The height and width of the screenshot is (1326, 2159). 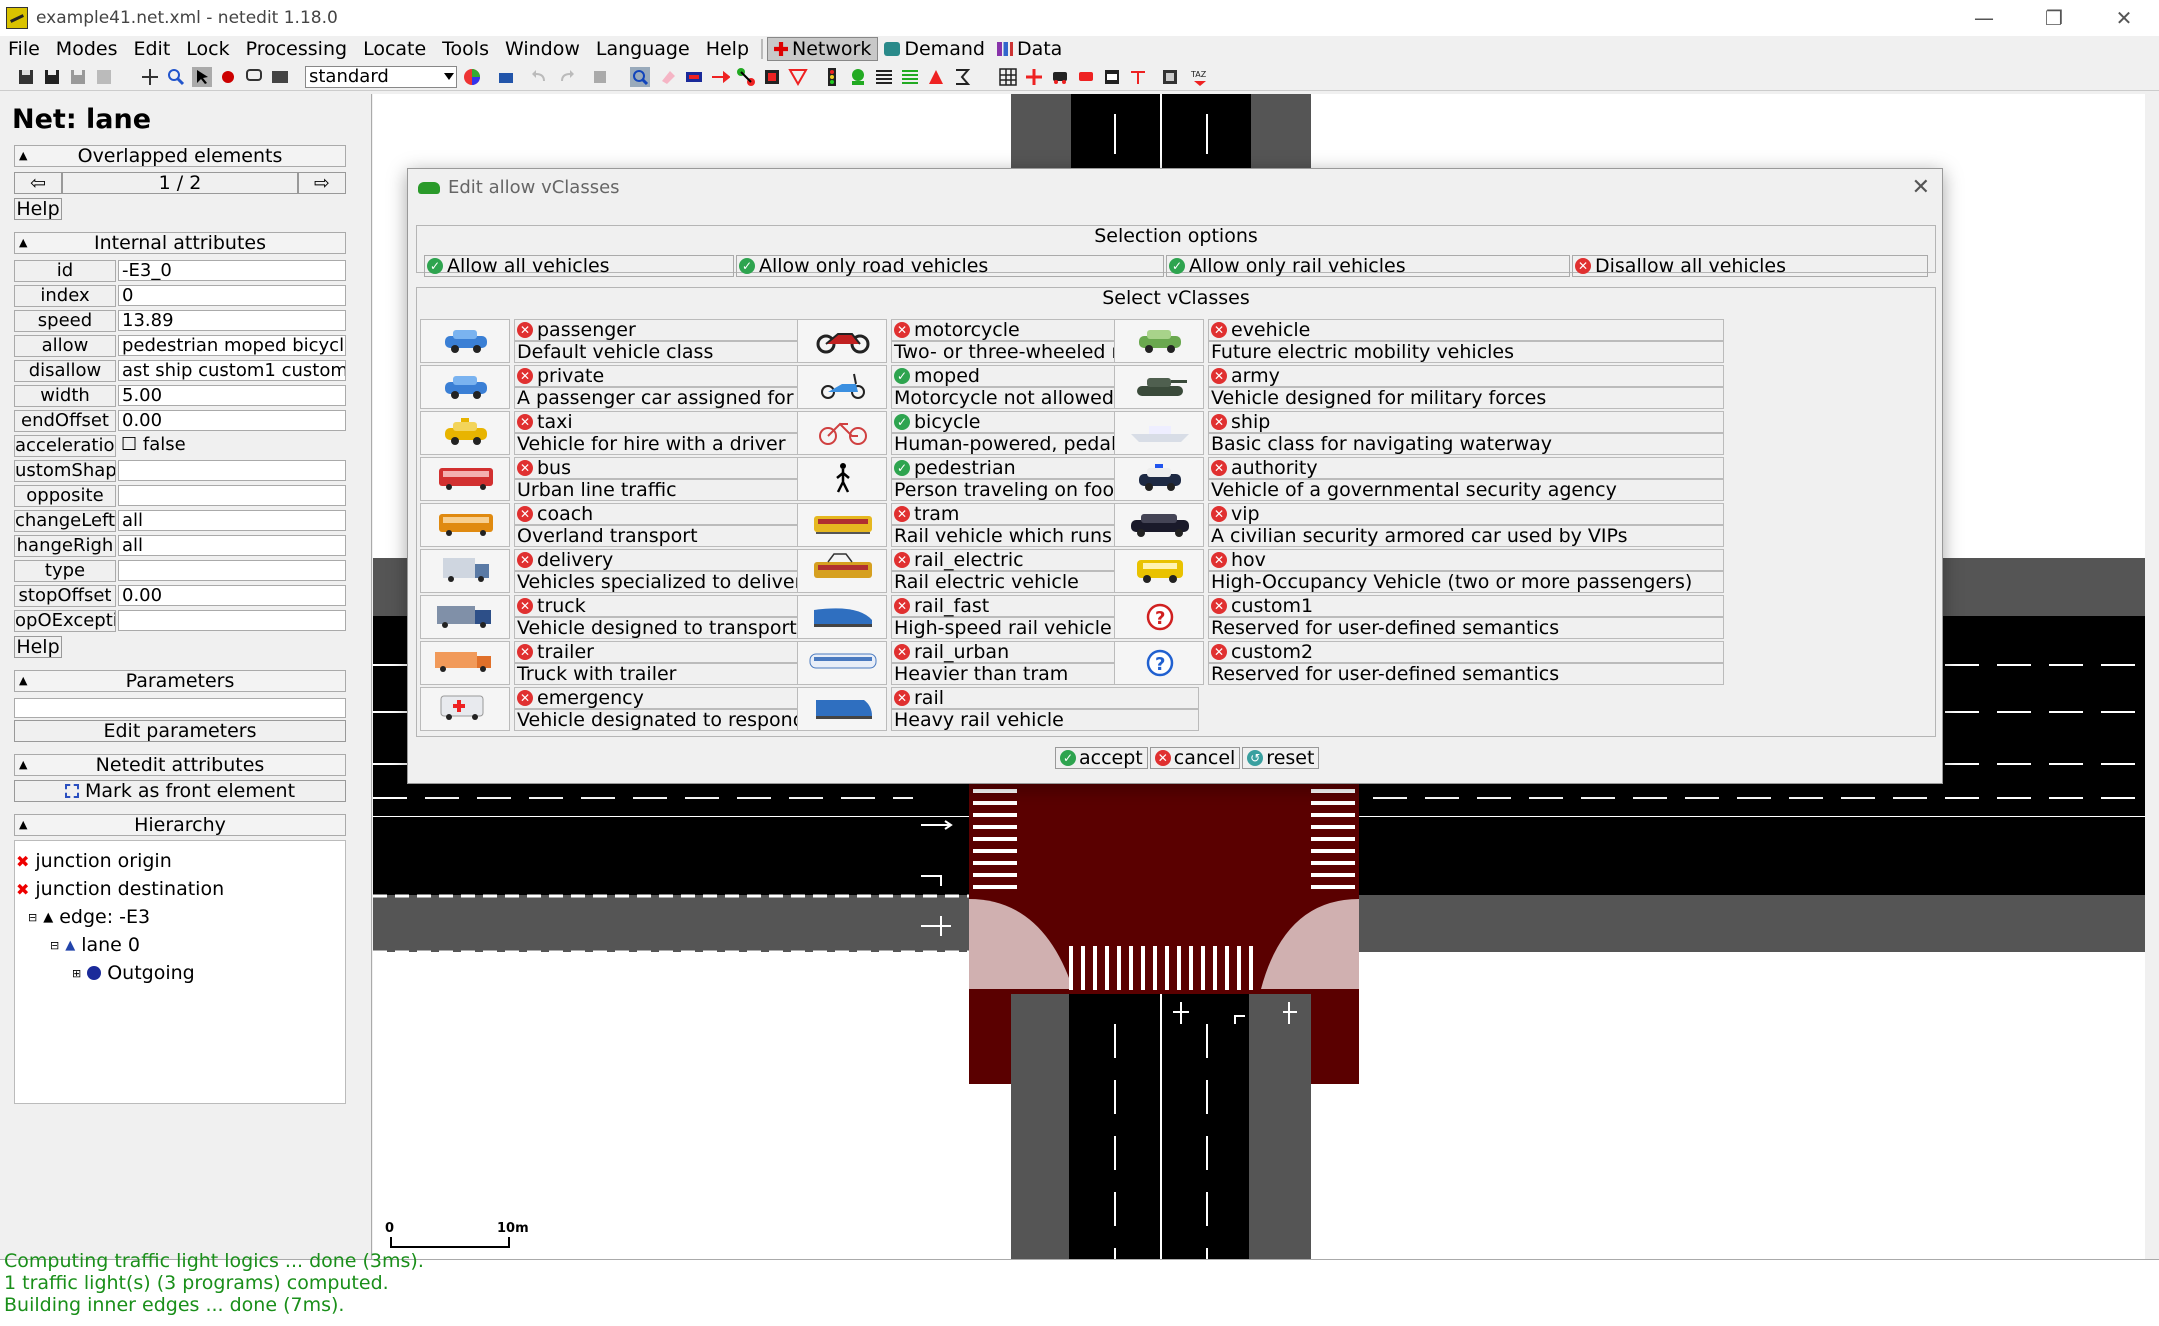 I want to click on attr-value-field: pedestrian moped bicycle, so click(x=232, y=345).